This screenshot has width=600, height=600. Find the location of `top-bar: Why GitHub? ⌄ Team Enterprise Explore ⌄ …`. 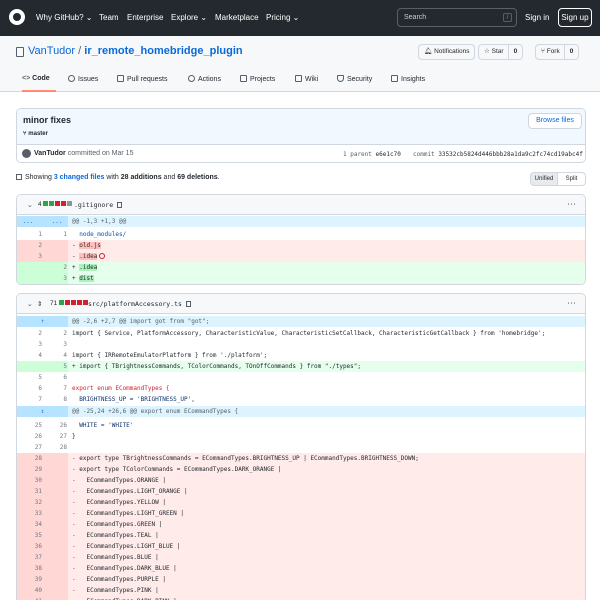

top-bar: Why GitHub? ⌄ Team Enterprise Explore ⌄ … is located at coordinates (300, 18).